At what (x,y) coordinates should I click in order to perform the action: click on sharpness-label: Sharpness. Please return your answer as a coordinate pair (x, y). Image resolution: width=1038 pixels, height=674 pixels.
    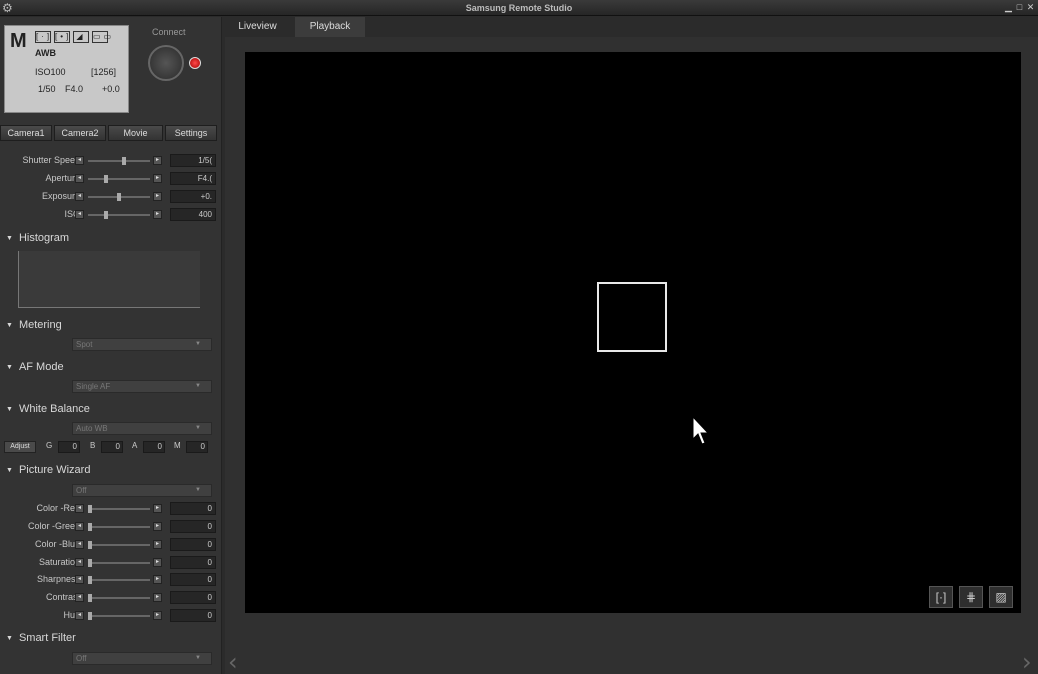
    Looking at the image, I should click on (58, 579).